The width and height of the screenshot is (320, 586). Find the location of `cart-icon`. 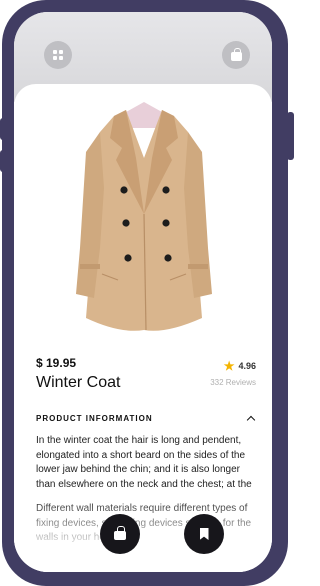

cart-icon is located at coordinates (120, 533).